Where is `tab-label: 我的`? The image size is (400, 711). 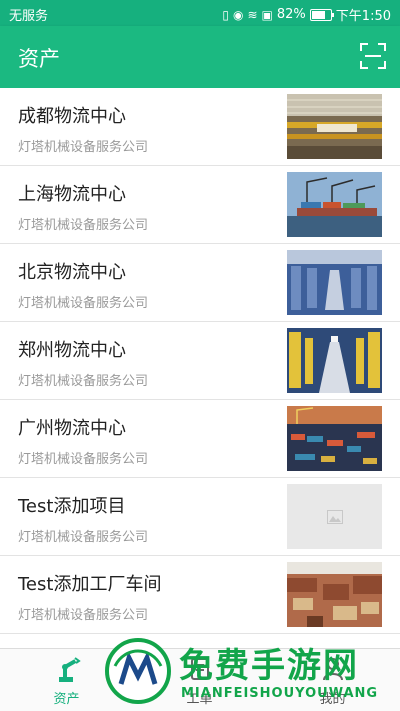
tab-label: 我的 is located at coordinates (332, 699).